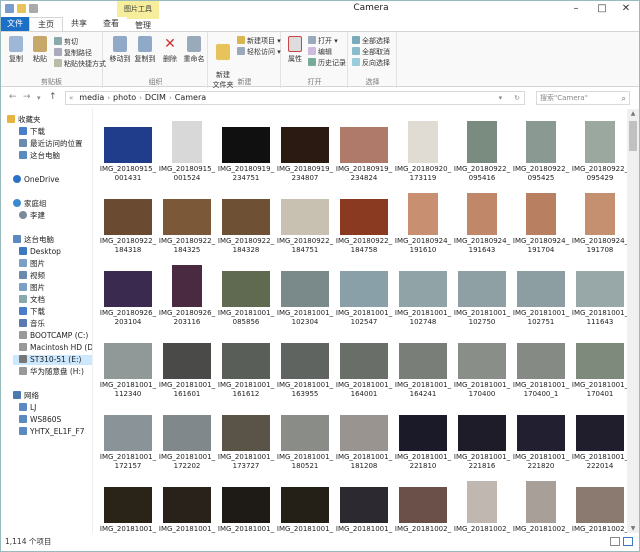  What do you see at coordinates (482, 296) in the screenshot?
I see `file-item: IMG_20181001_102750` at bounding box center [482, 296].